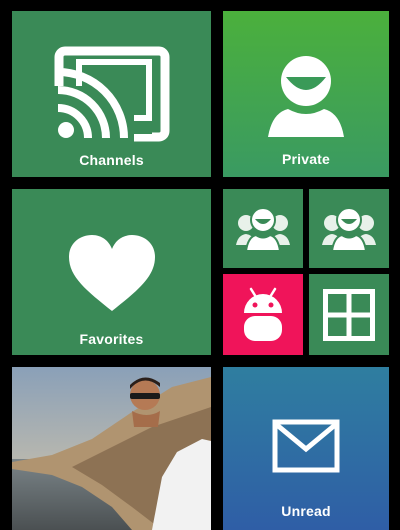  I want to click on tile-group-two, so click(349, 228).